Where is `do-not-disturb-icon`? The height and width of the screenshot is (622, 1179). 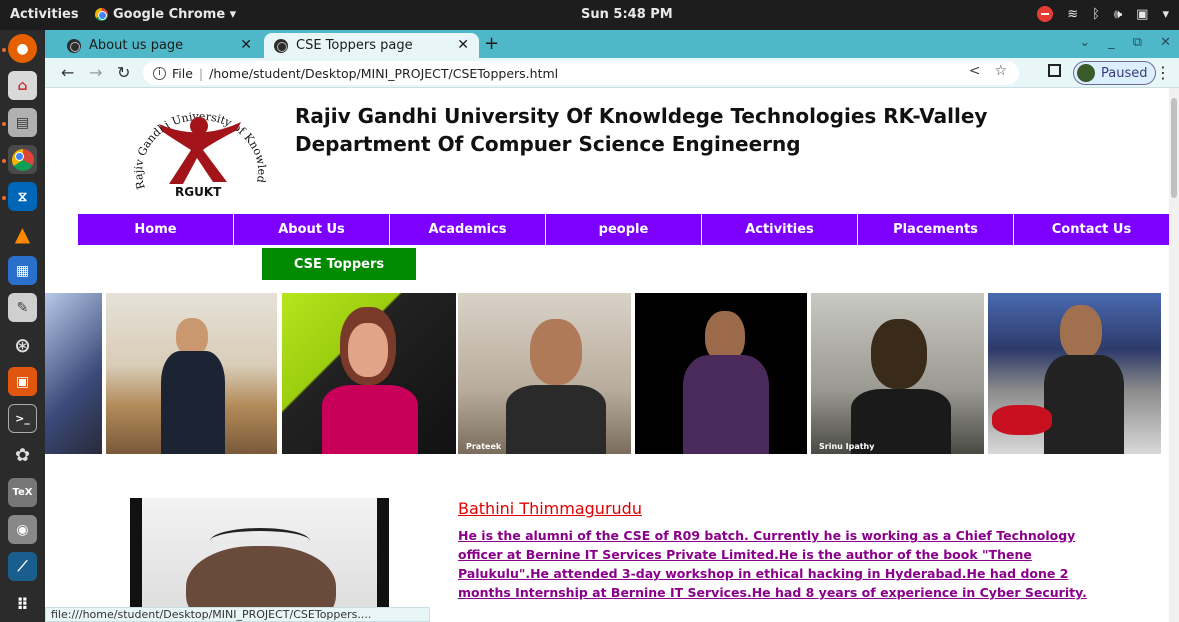
do-not-disturb-icon is located at coordinates (1045, 14).